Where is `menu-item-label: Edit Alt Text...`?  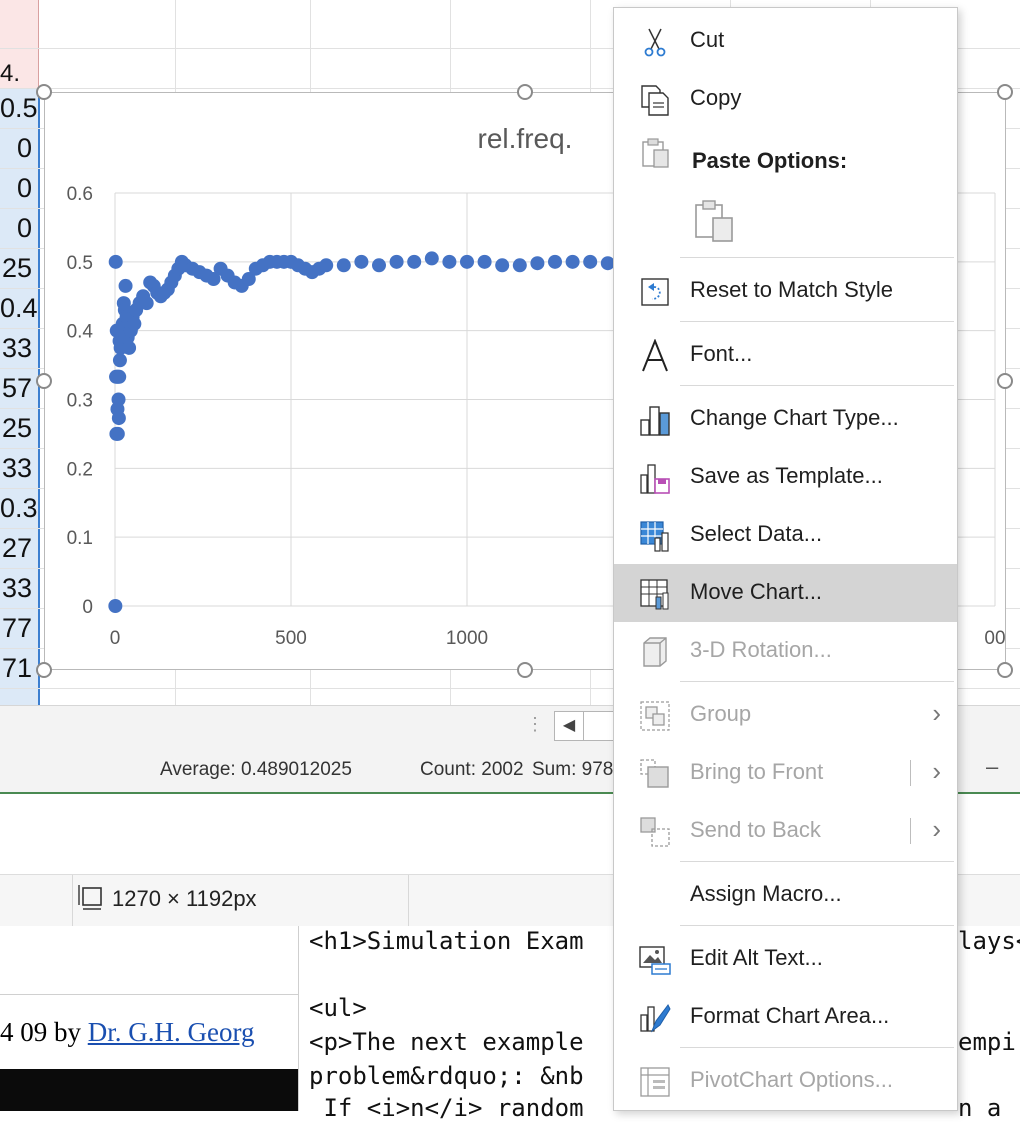
menu-item-label: Edit Alt Text... is located at coordinates (756, 957).